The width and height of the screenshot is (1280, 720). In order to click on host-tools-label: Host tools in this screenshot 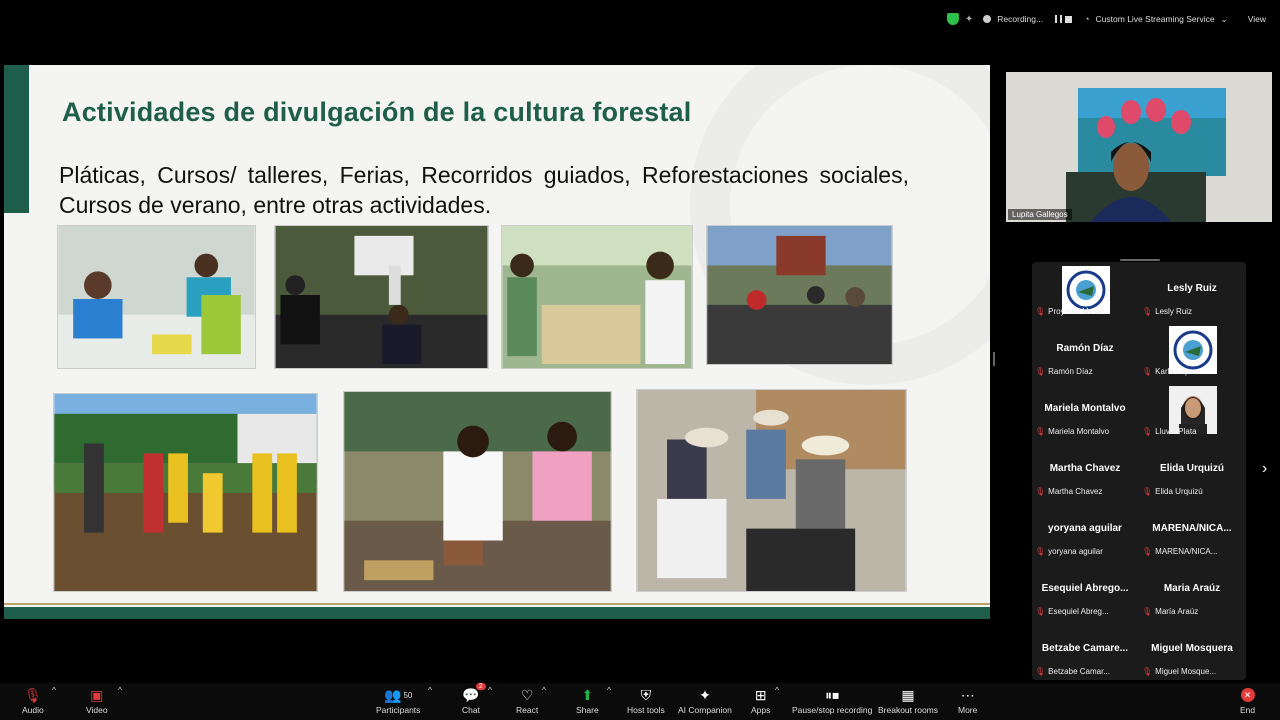, I will do `click(646, 710)`.